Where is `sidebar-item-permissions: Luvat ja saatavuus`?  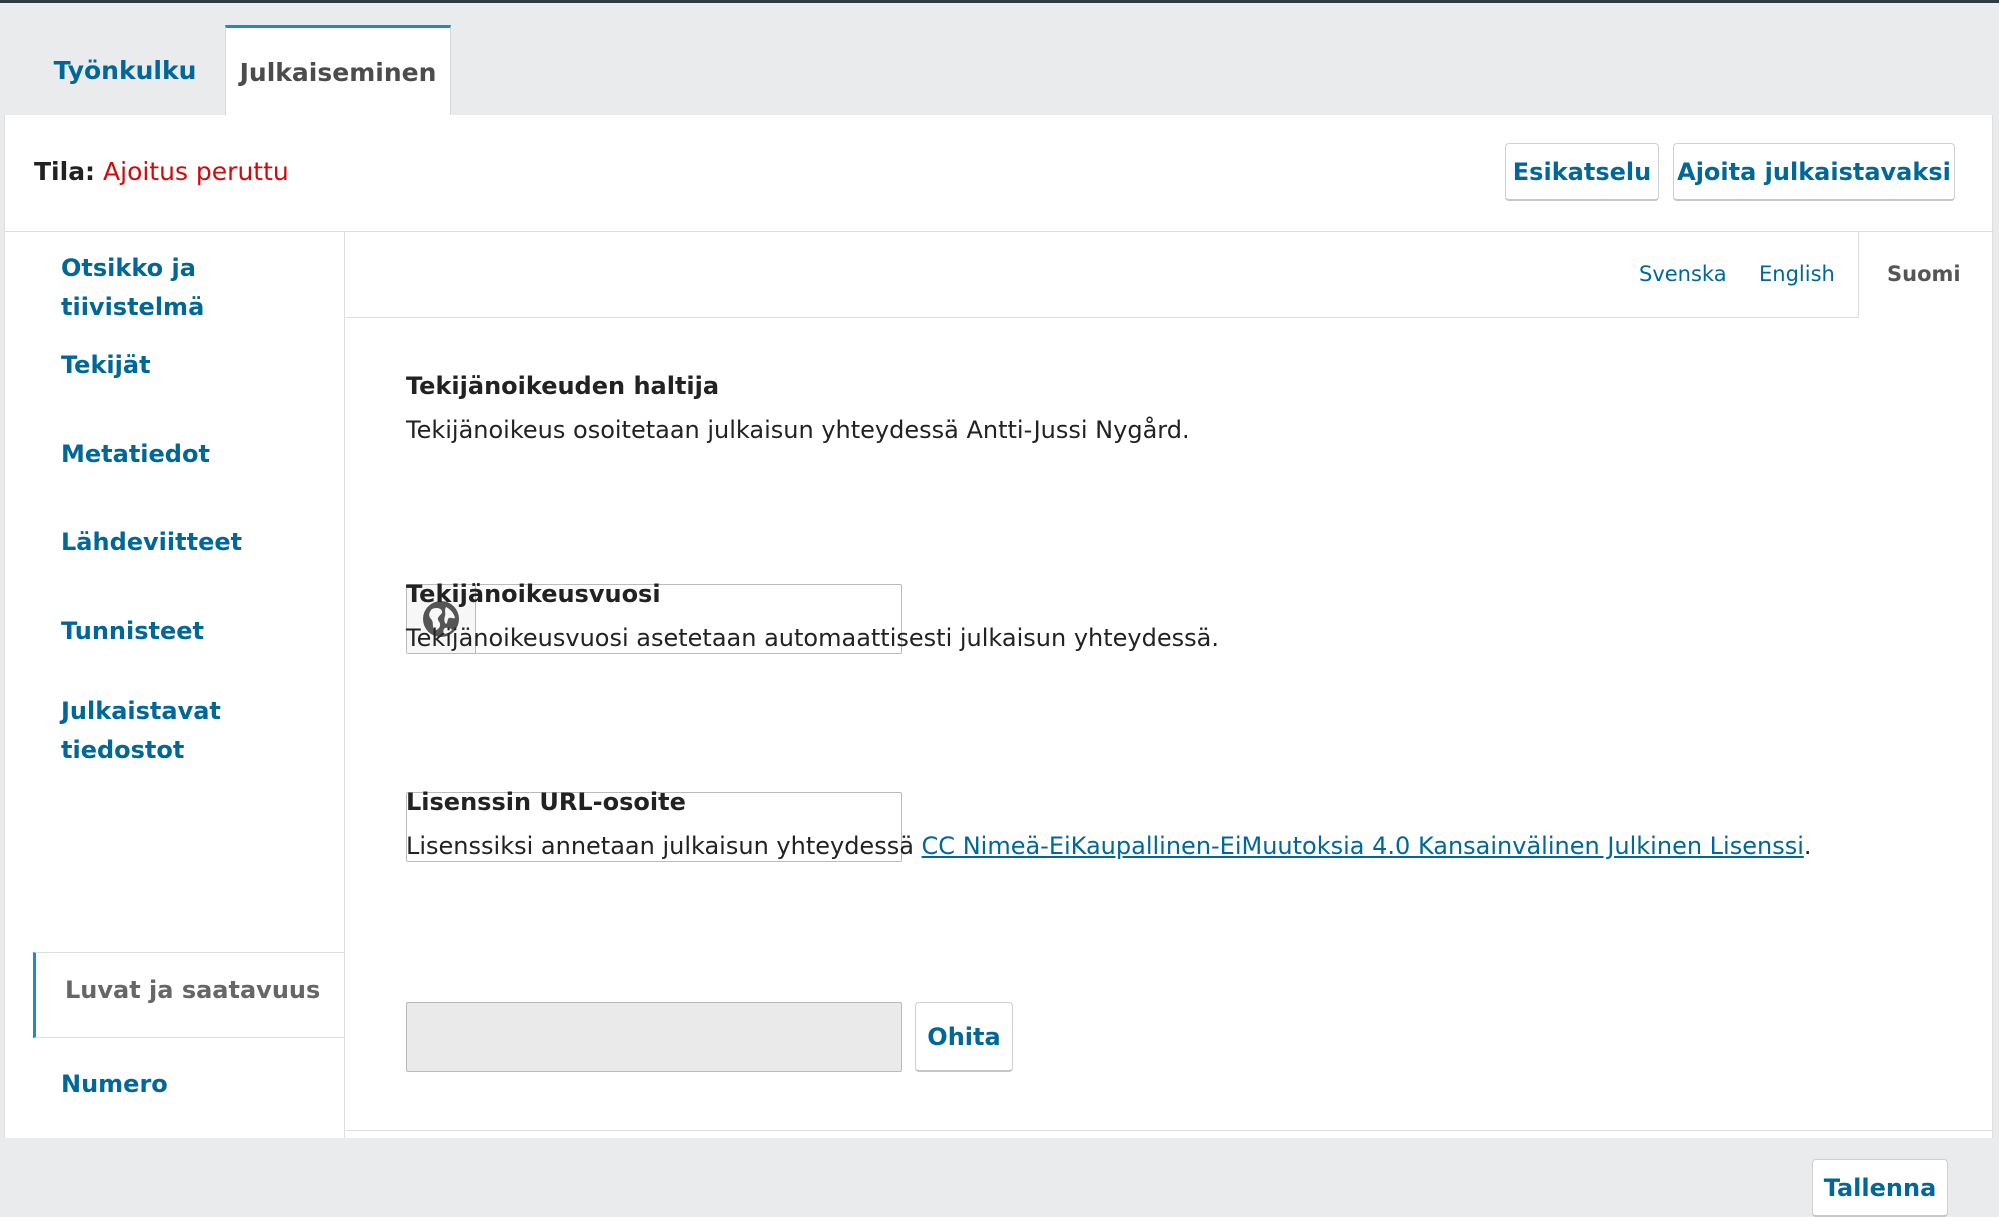
sidebar-item-permissions: Luvat ja saatavuus is located at coordinates (189, 995).